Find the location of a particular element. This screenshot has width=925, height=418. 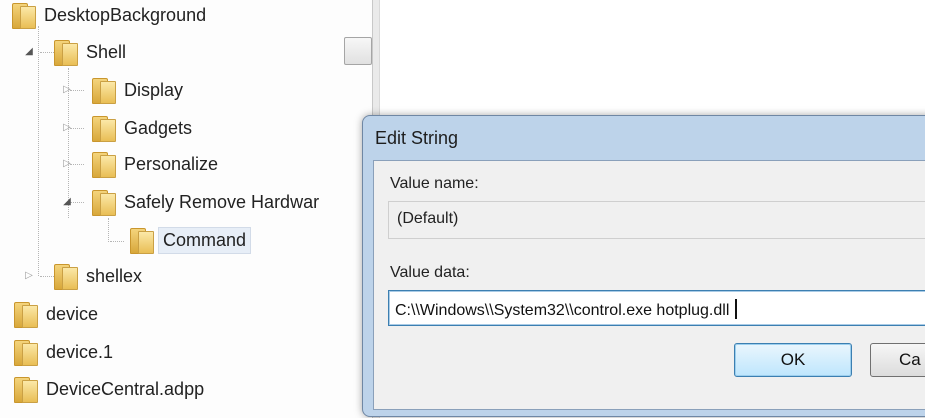

tree-item-label: Shell is located at coordinates (106, 51).